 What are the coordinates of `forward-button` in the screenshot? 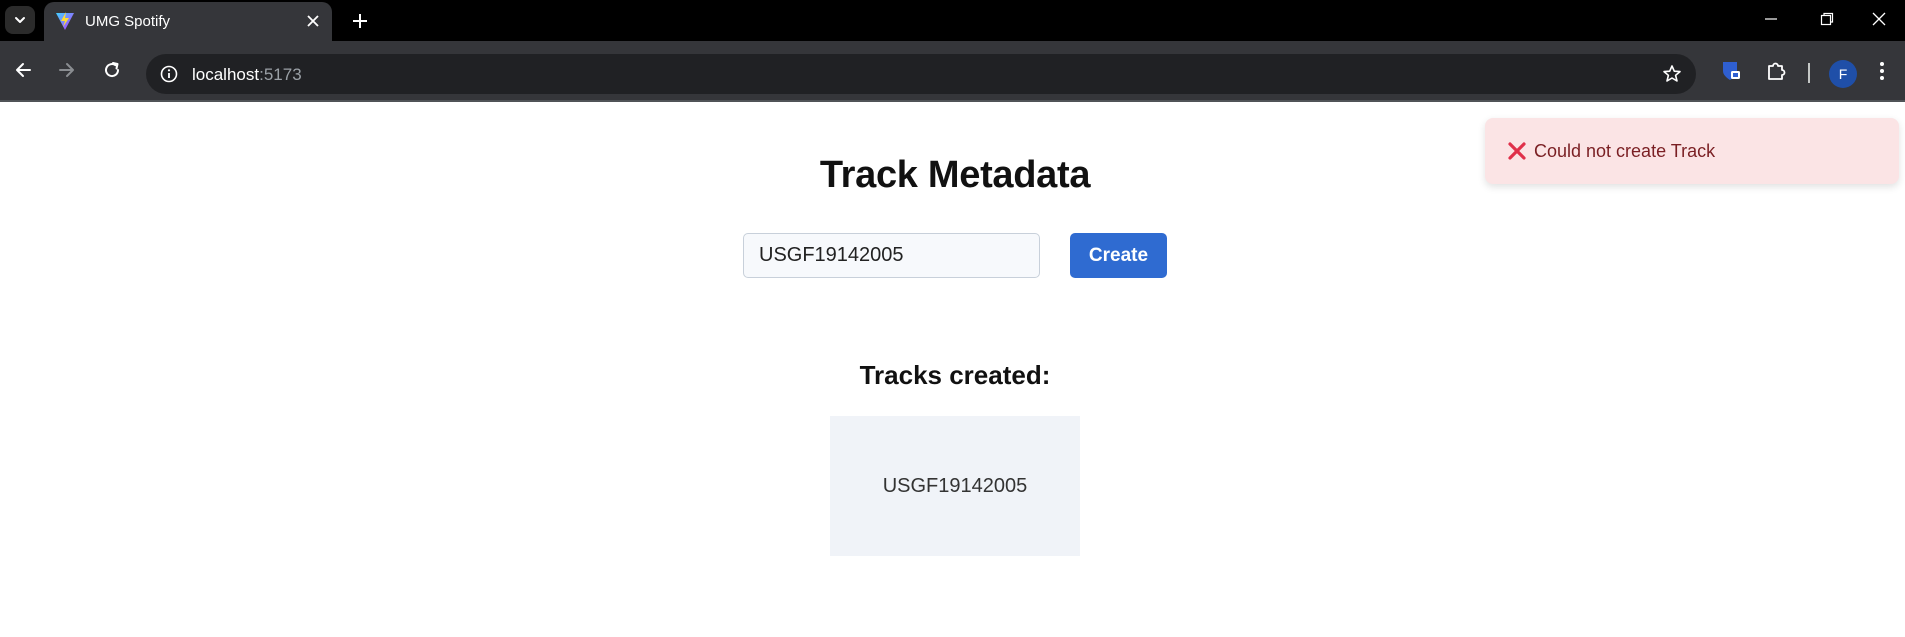 It's located at (67, 70).